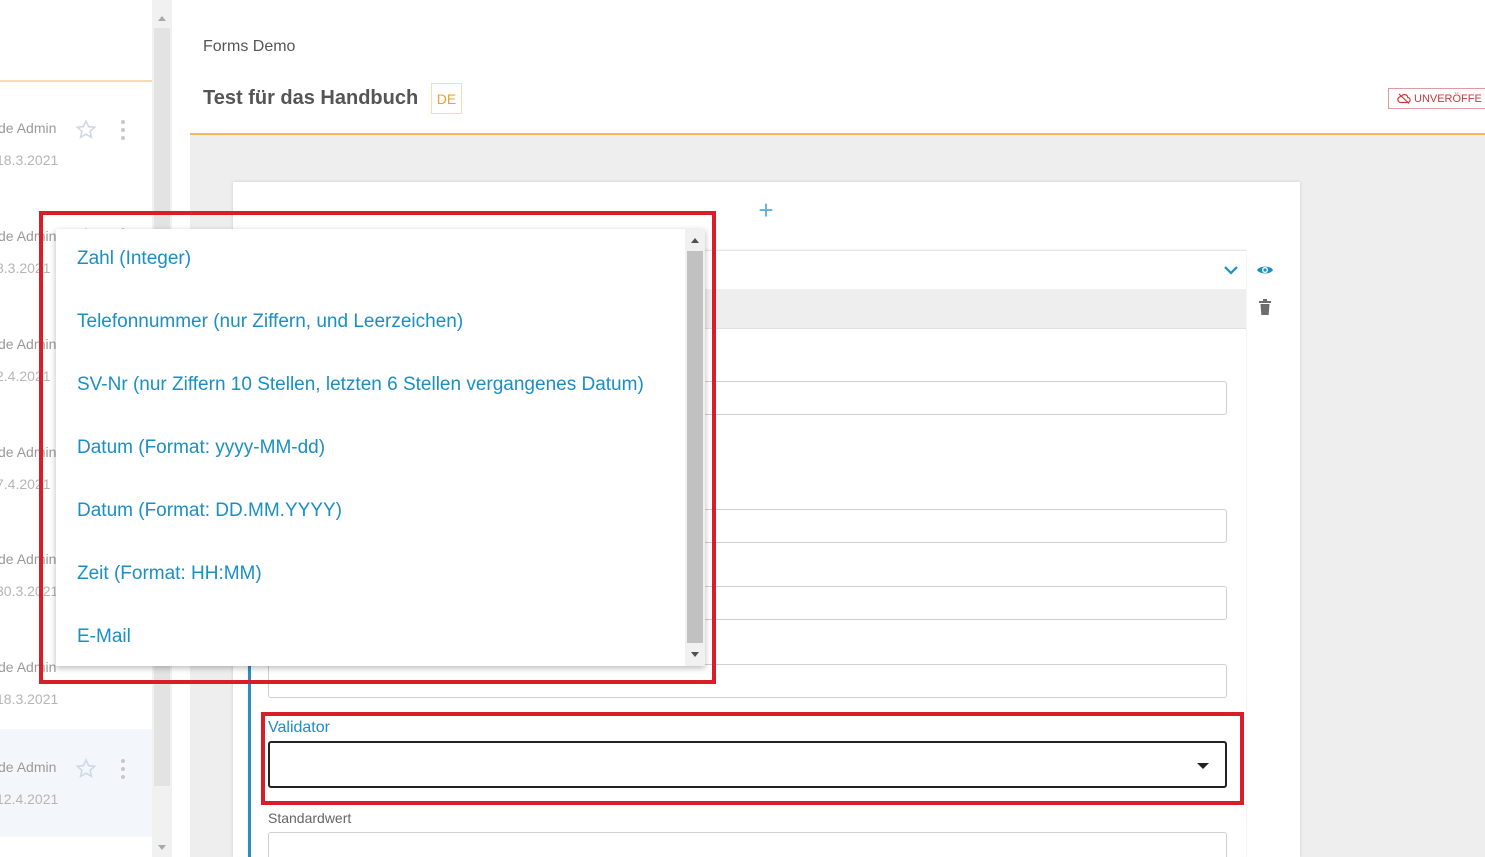  Describe the element at coordinates (249, 47) in the screenshot. I see `breadcrumb: Forms Demo` at that location.